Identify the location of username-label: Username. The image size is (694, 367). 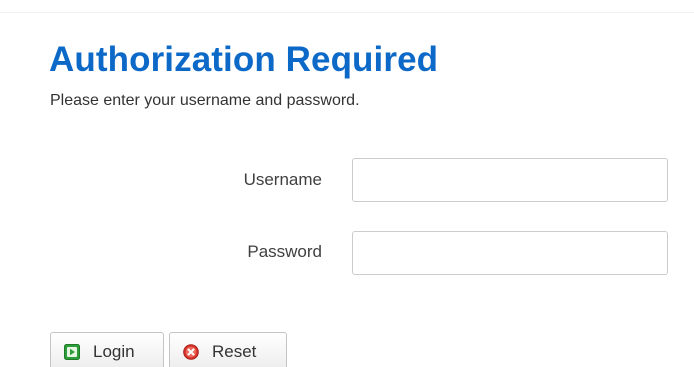
(282, 179).